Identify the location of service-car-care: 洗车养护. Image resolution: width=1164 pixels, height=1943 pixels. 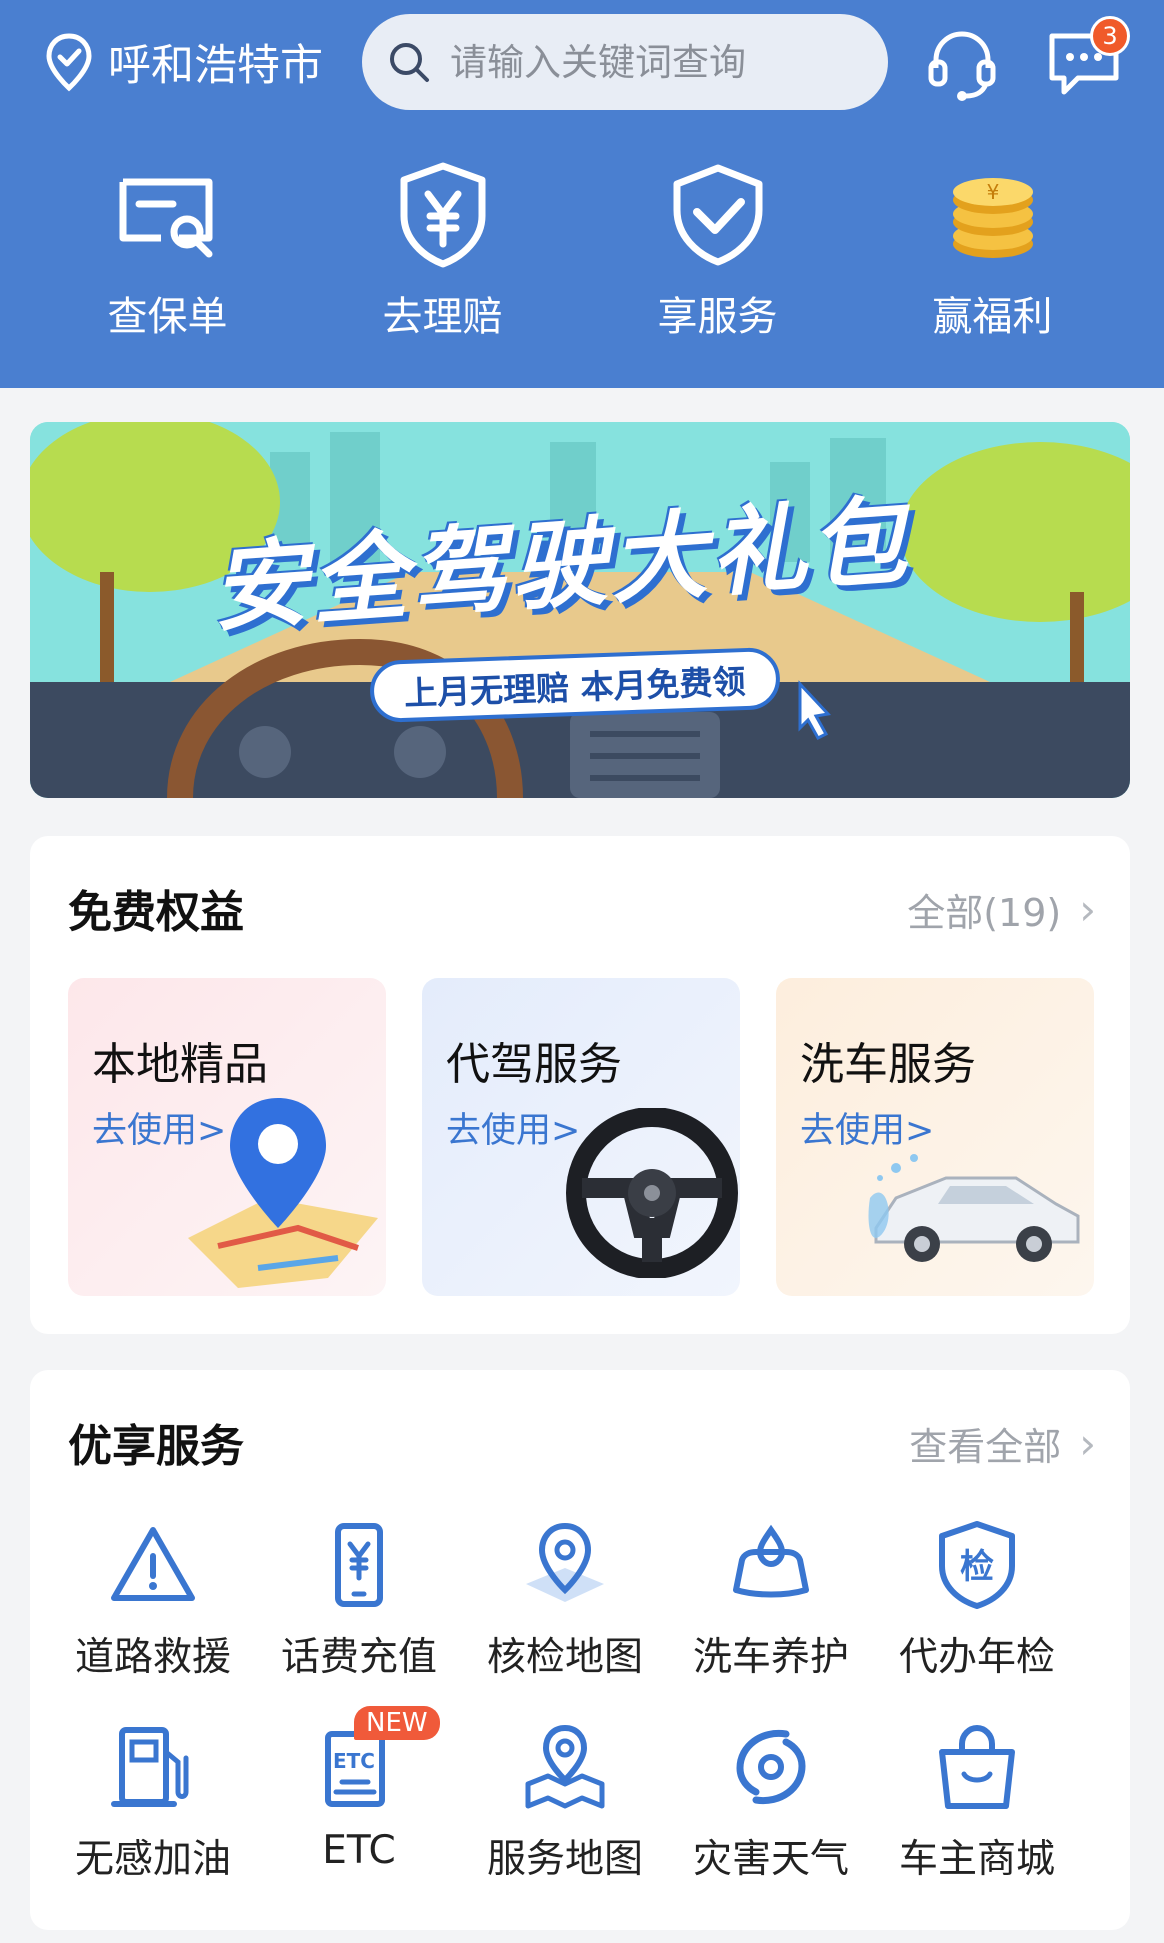
(771, 1601).